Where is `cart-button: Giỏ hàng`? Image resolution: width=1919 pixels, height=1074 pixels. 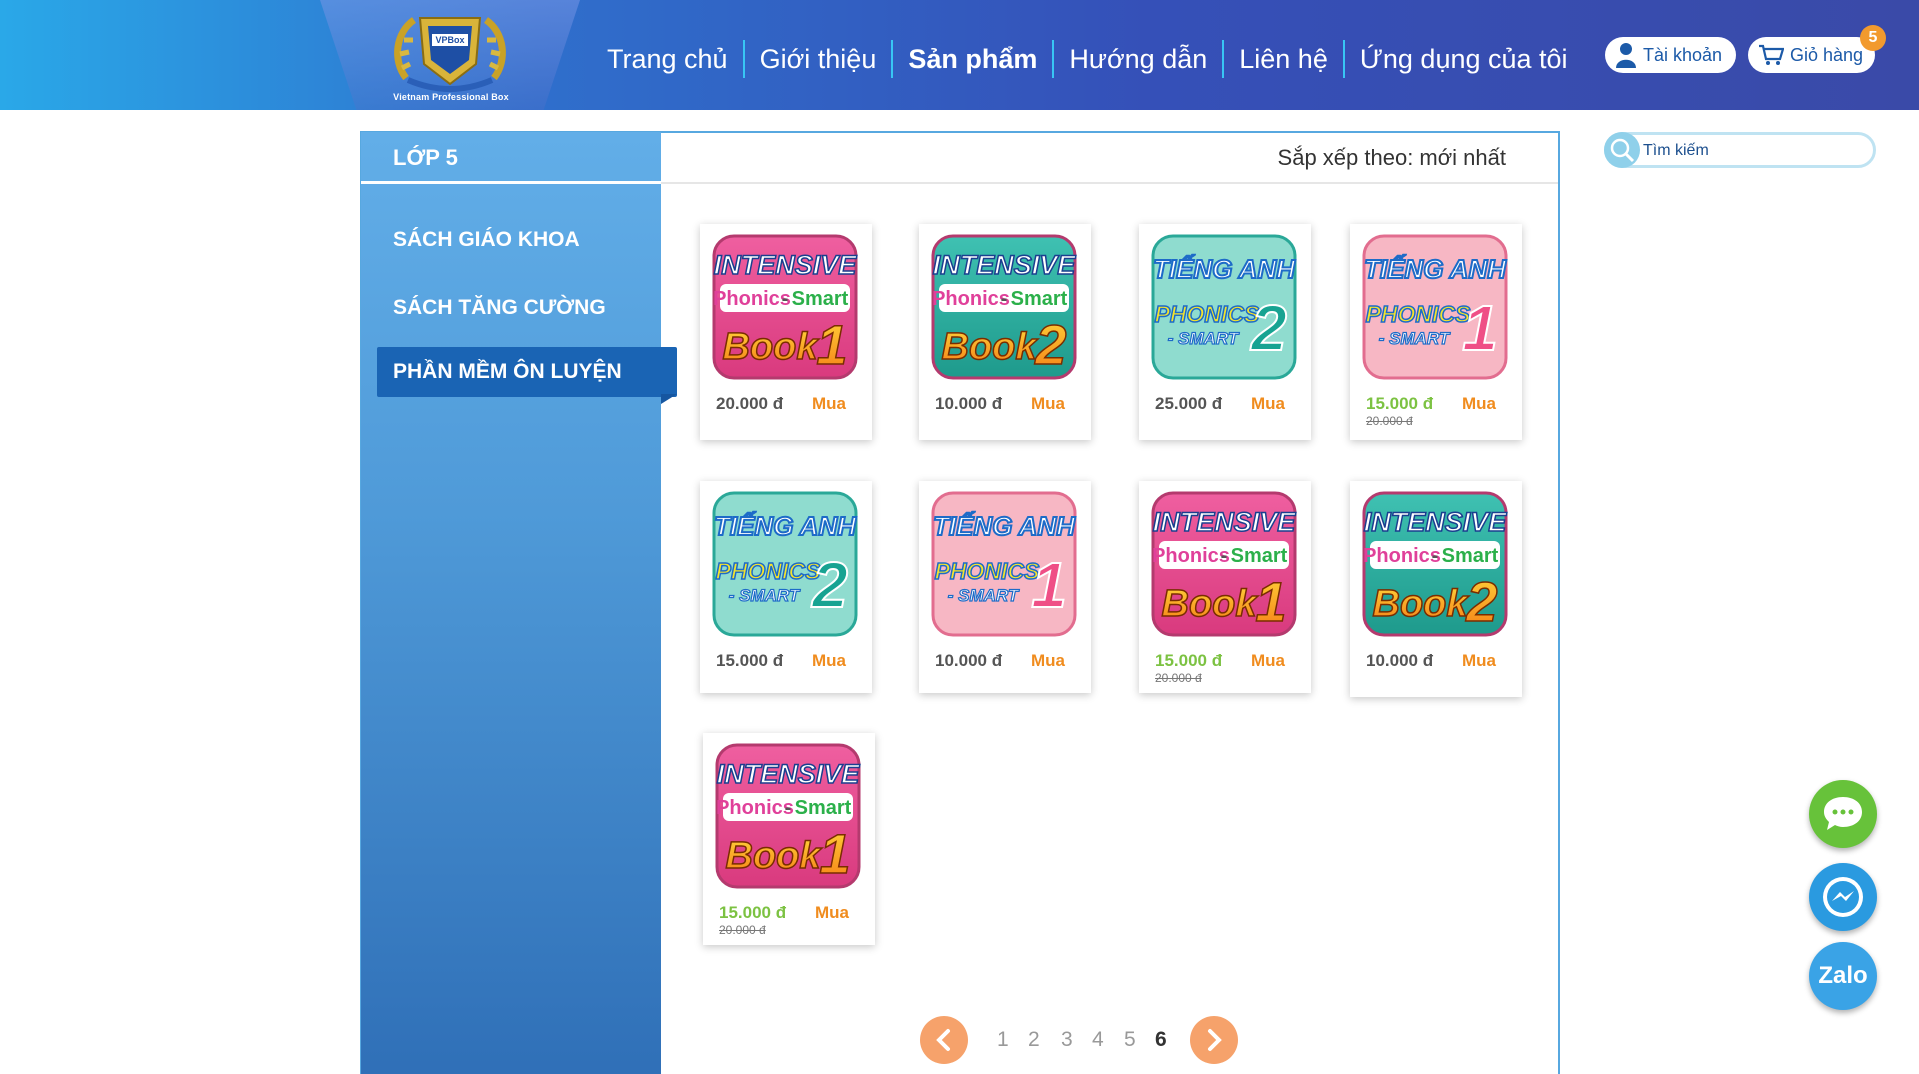
cart-button: Giỏ hàng is located at coordinates (1811, 55).